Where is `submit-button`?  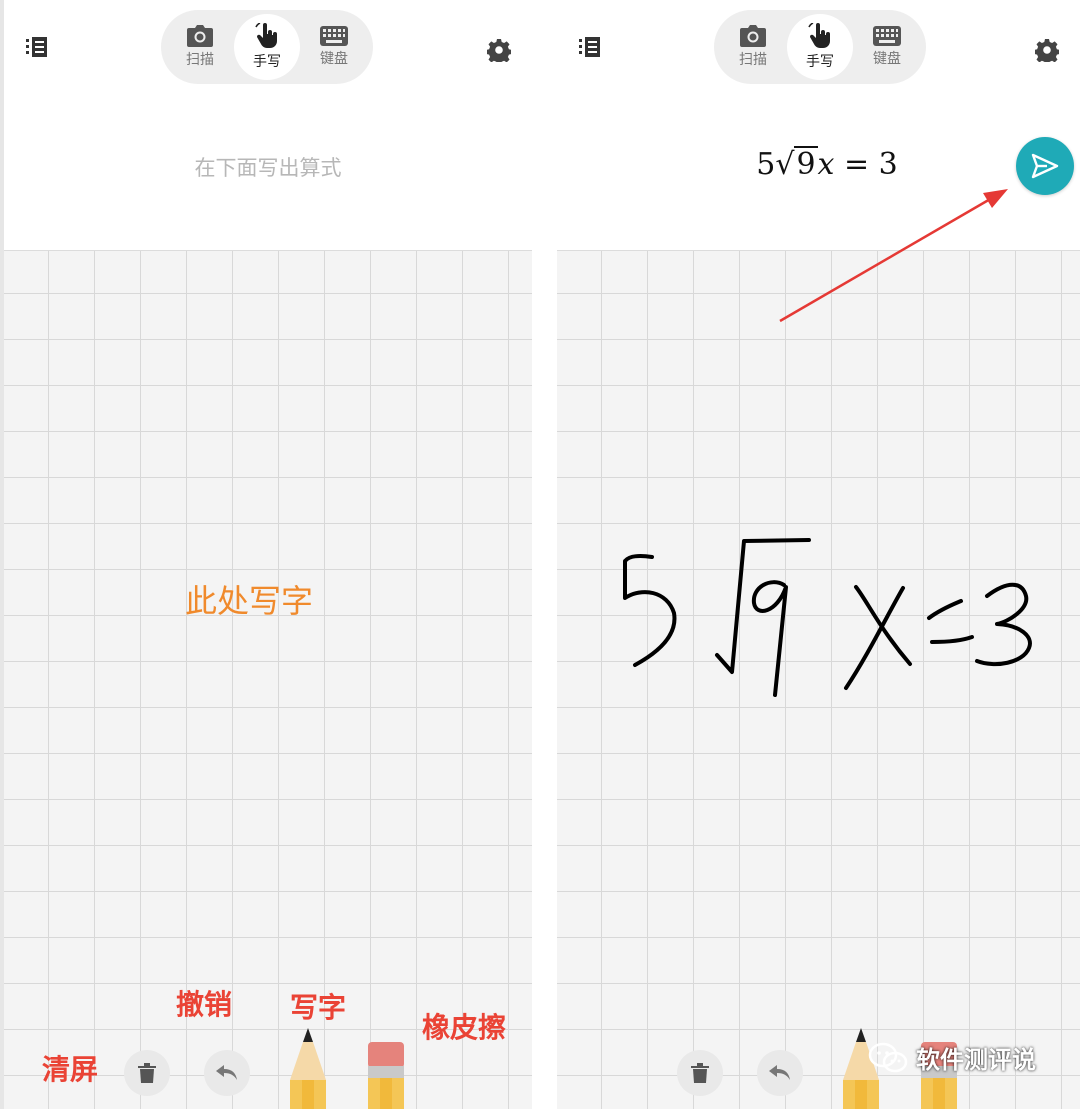
submit-button is located at coordinates (1045, 166).